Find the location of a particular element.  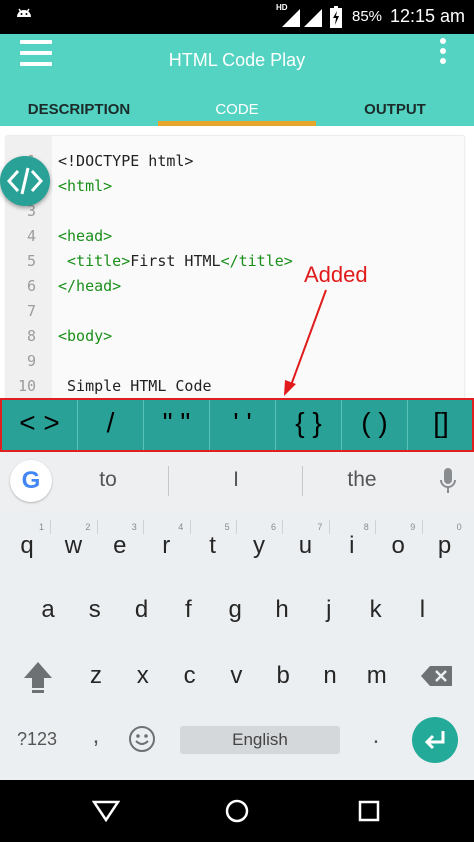

code-line: 7 is located at coordinates (236, 314).